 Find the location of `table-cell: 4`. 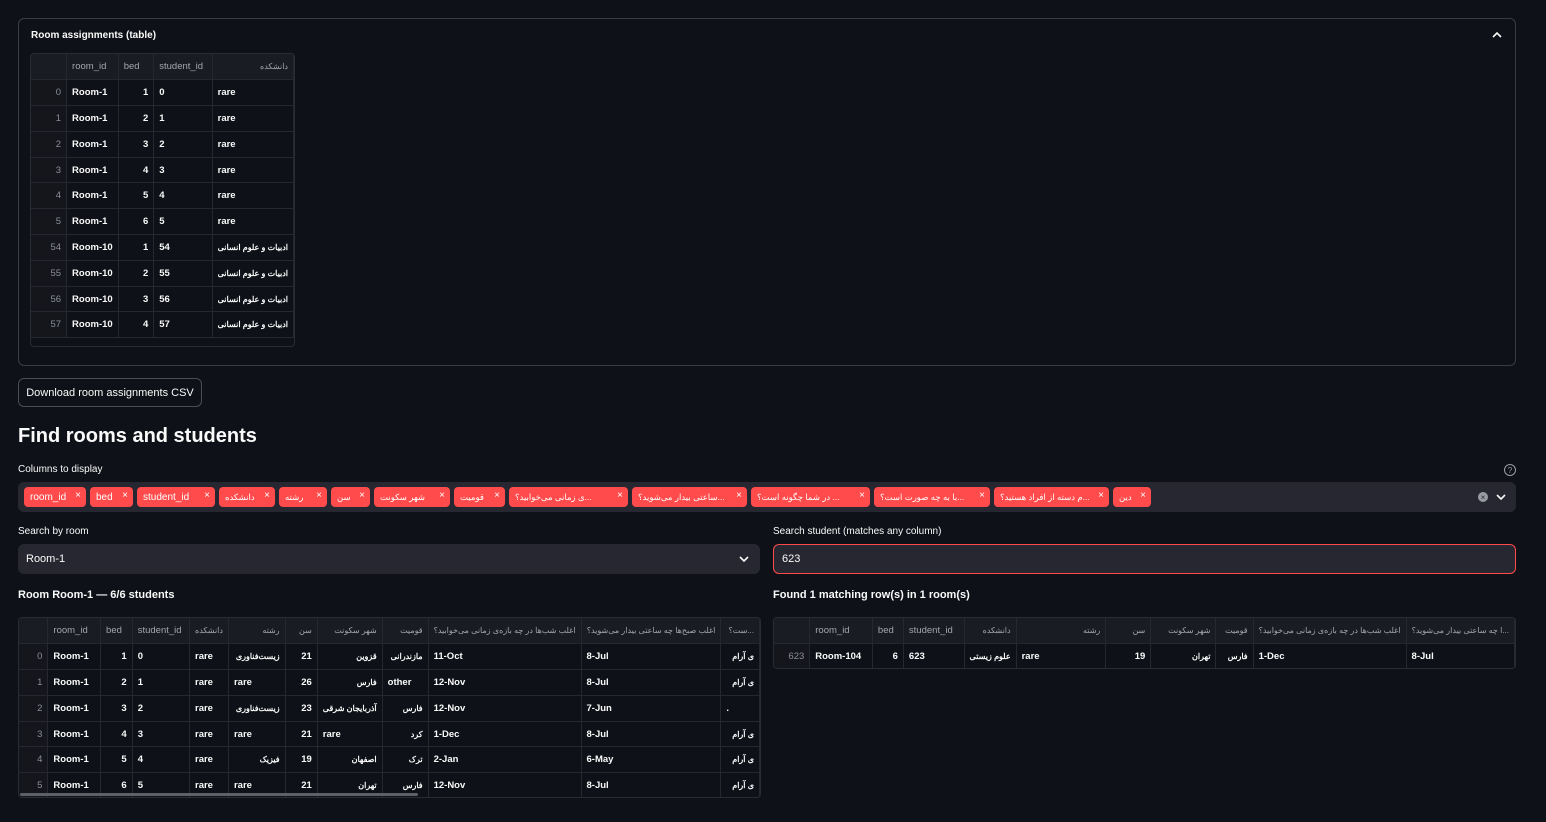

table-cell: 4 is located at coordinates (183, 196).